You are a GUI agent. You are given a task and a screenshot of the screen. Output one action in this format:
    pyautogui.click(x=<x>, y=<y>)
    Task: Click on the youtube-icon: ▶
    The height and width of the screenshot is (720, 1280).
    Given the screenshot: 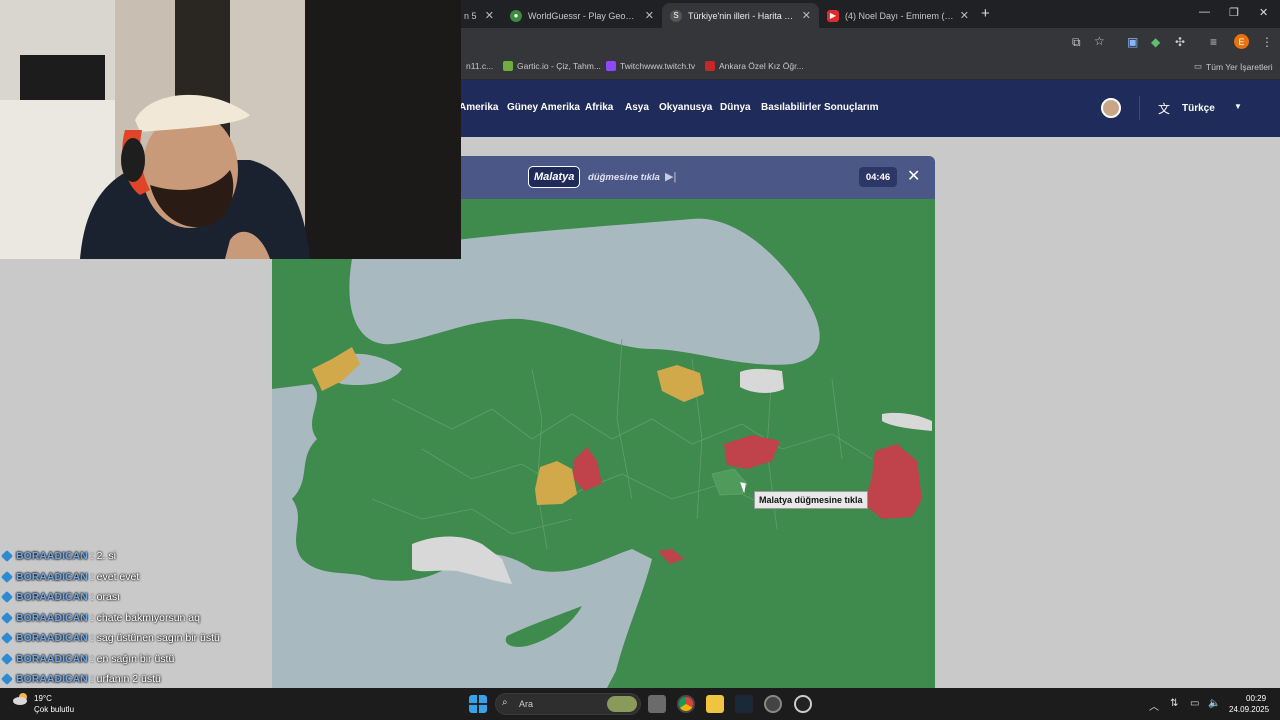 What is the action you would take?
    pyautogui.click(x=833, y=15)
    